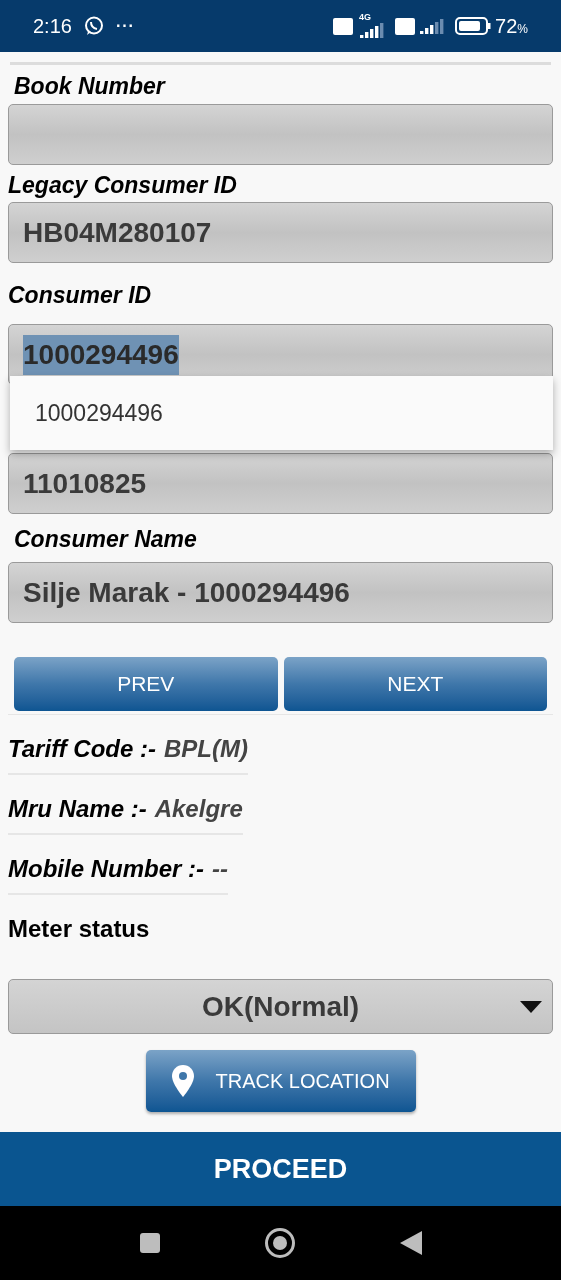 Image resolution: width=561 pixels, height=1280 pixels. Describe the element at coordinates (365, 17) in the screenshot. I see `network-type: 4G` at that location.